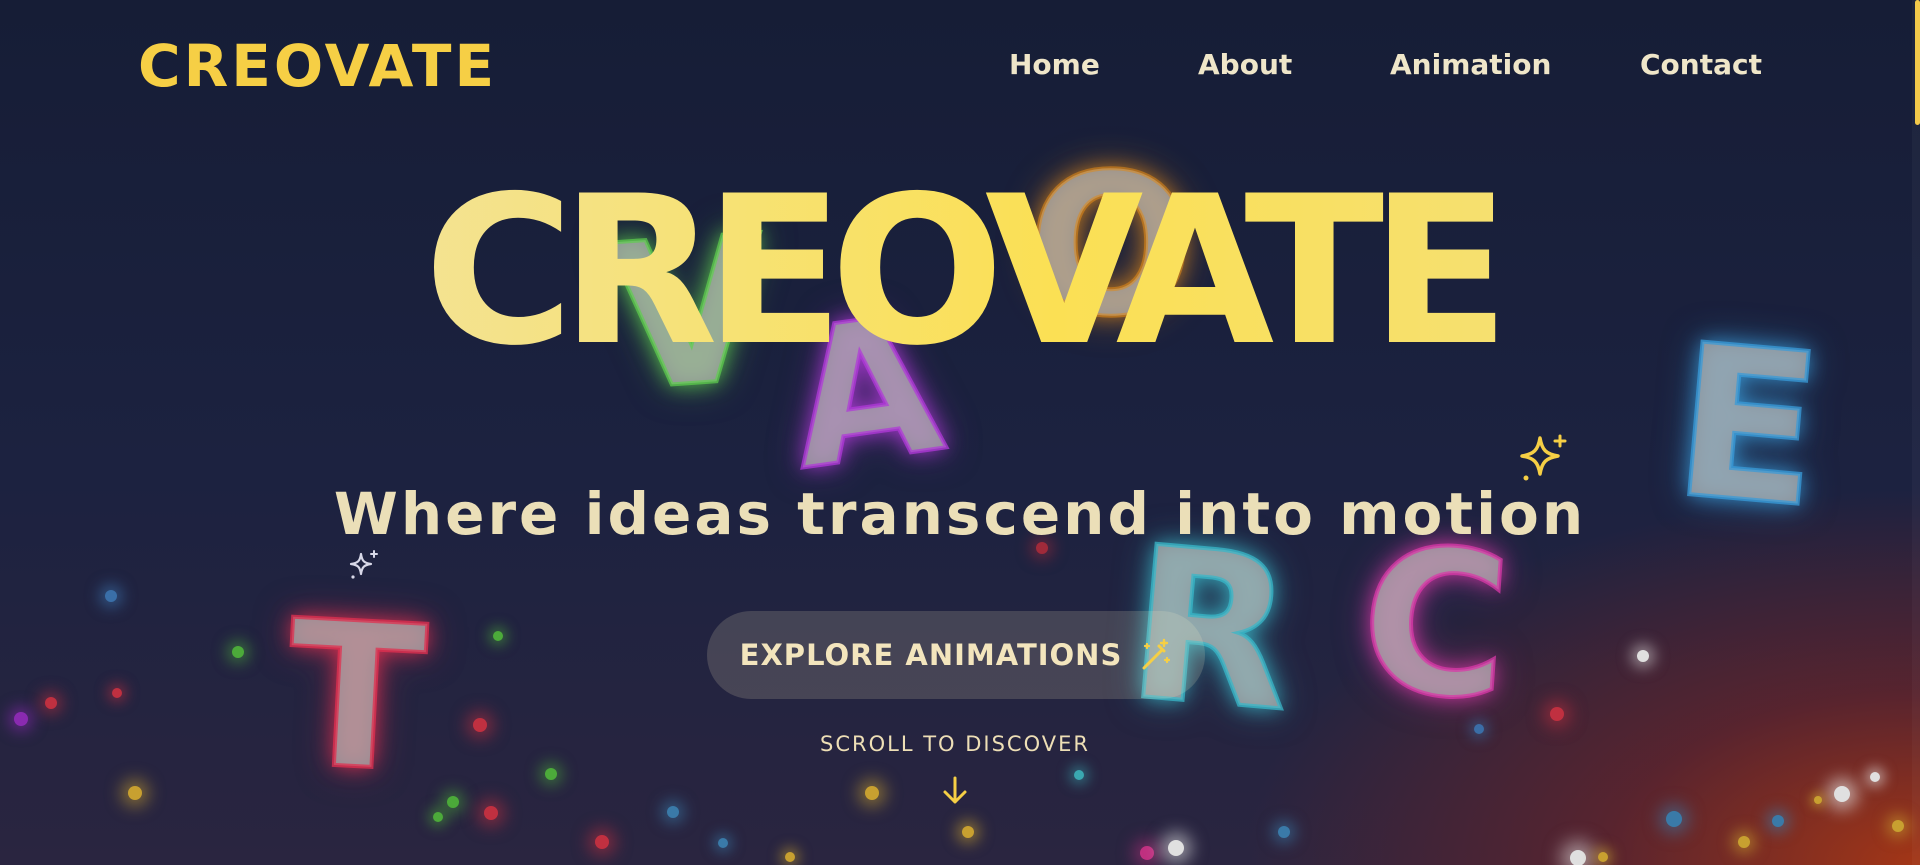 Image resolution: width=1920 pixels, height=865 pixels. I want to click on nav-link-home: Home, so click(1054, 64).